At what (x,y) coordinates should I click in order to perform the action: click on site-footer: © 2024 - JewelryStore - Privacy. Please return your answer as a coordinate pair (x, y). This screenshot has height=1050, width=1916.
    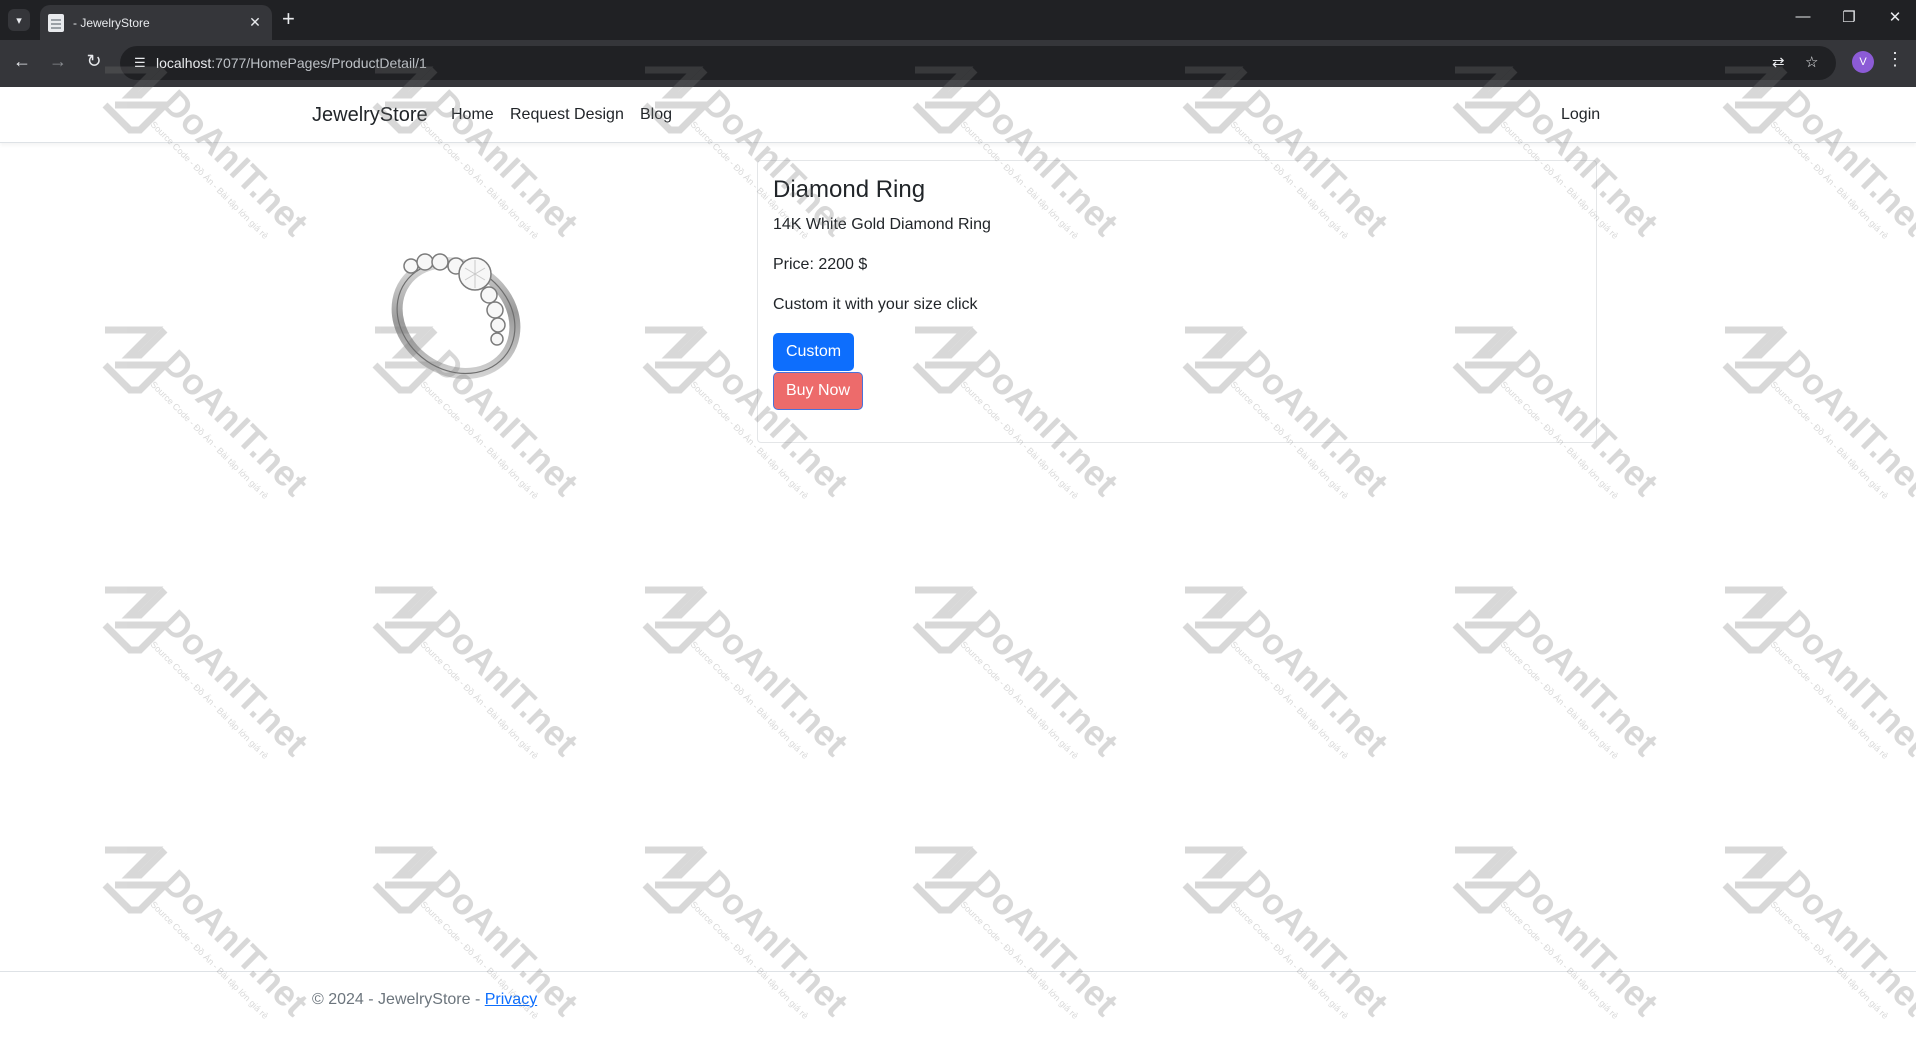
    Looking at the image, I should click on (958, 1000).